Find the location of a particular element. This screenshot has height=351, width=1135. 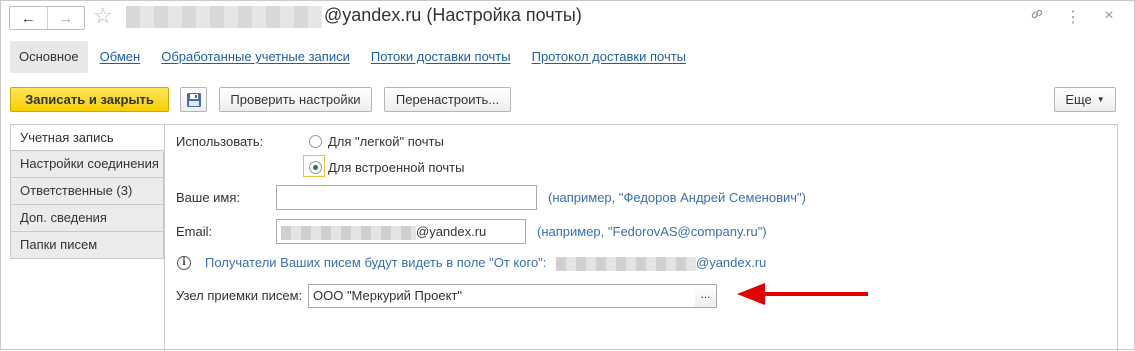

info-icon: i is located at coordinates (184, 263).